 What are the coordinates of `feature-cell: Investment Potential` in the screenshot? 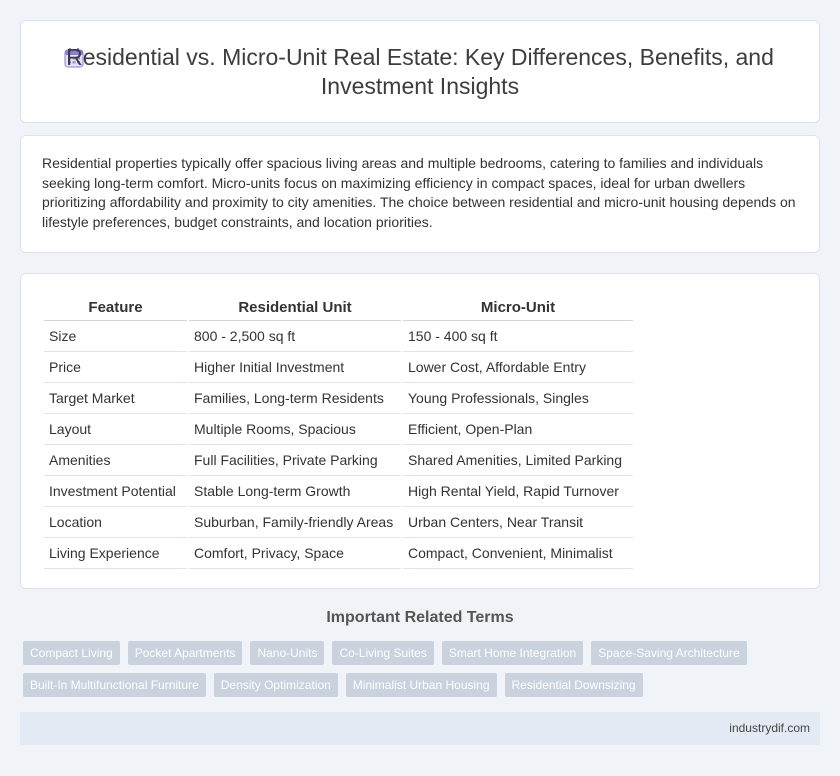 It's located at (115, 491).